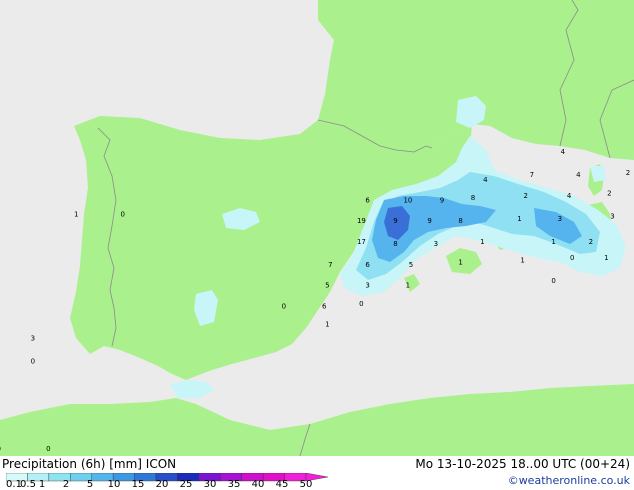 This screenshot has height=490, width=634. What do you see at coordinates (522, 464) in the screenshot?
I see `forecast-datetime: Mo 13-10-2025 18..00 UTC (00+24)` at bounding box center [522, 464].